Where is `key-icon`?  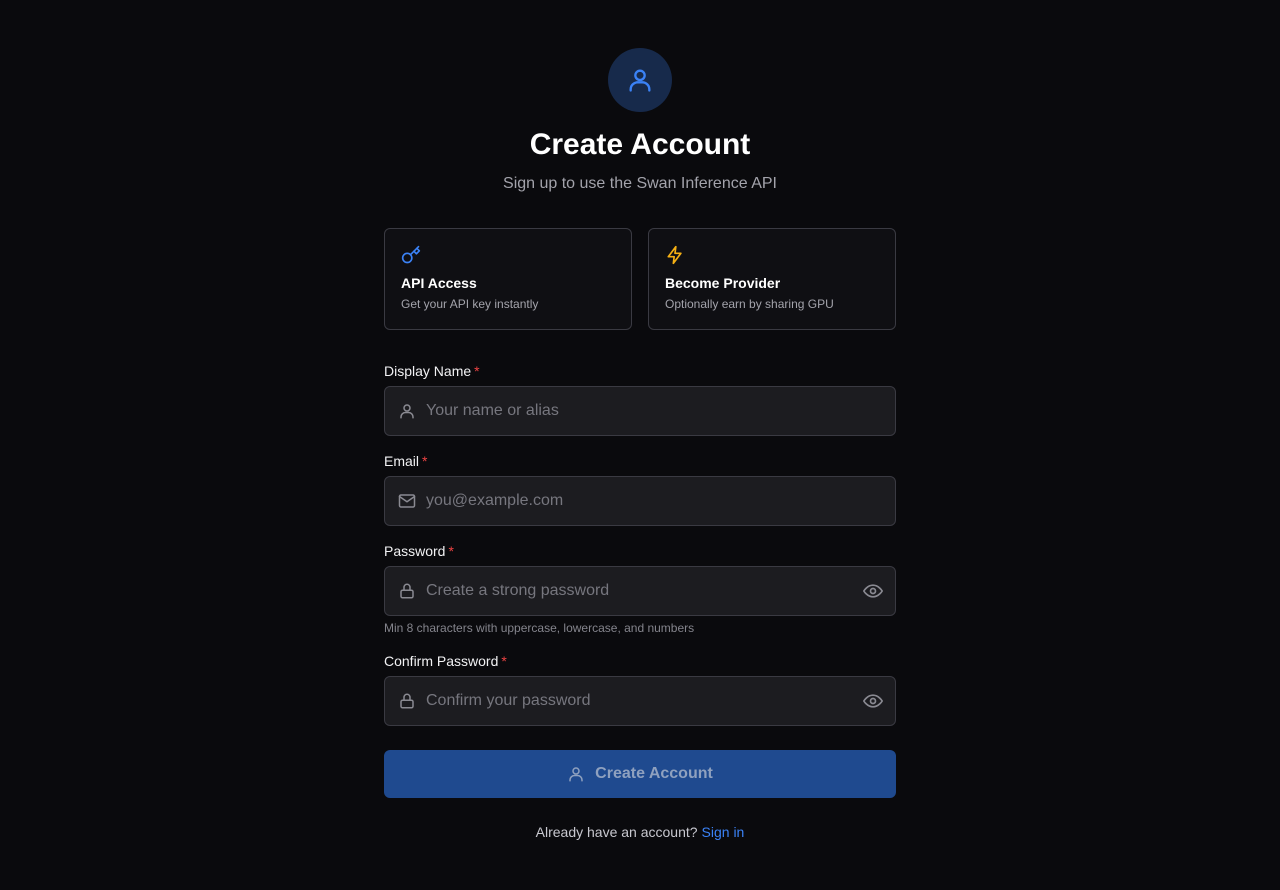 key-icon is located at coordinates (411, 254).